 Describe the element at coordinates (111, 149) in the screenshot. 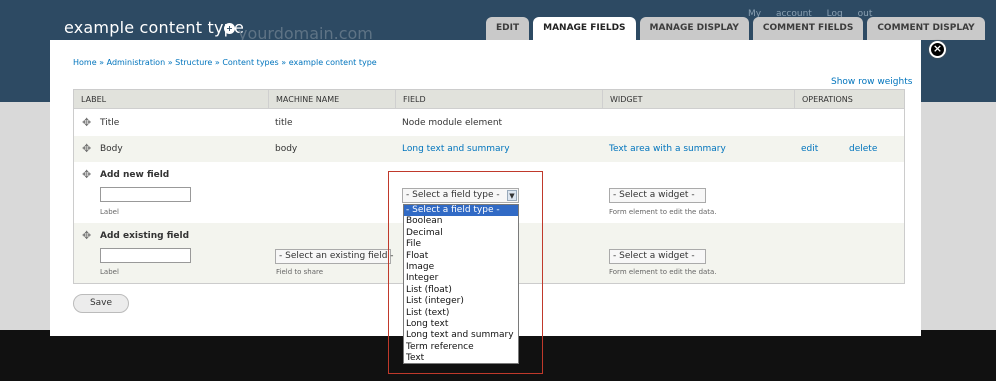

I see `row-label: Body` at that location.